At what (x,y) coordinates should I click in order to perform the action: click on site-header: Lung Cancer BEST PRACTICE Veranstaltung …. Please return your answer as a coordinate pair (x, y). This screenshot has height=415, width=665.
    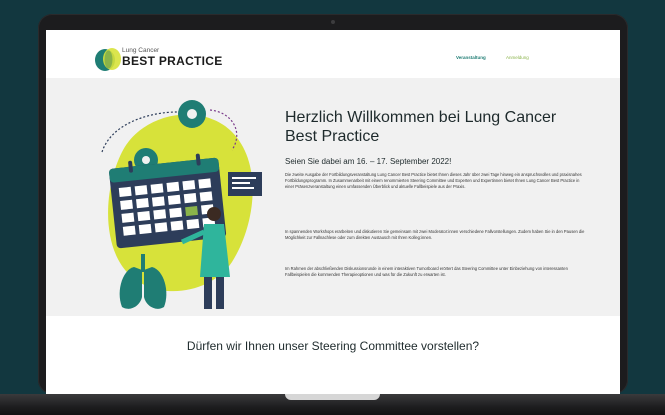
    Looking at the image, I should click on (333, 54).